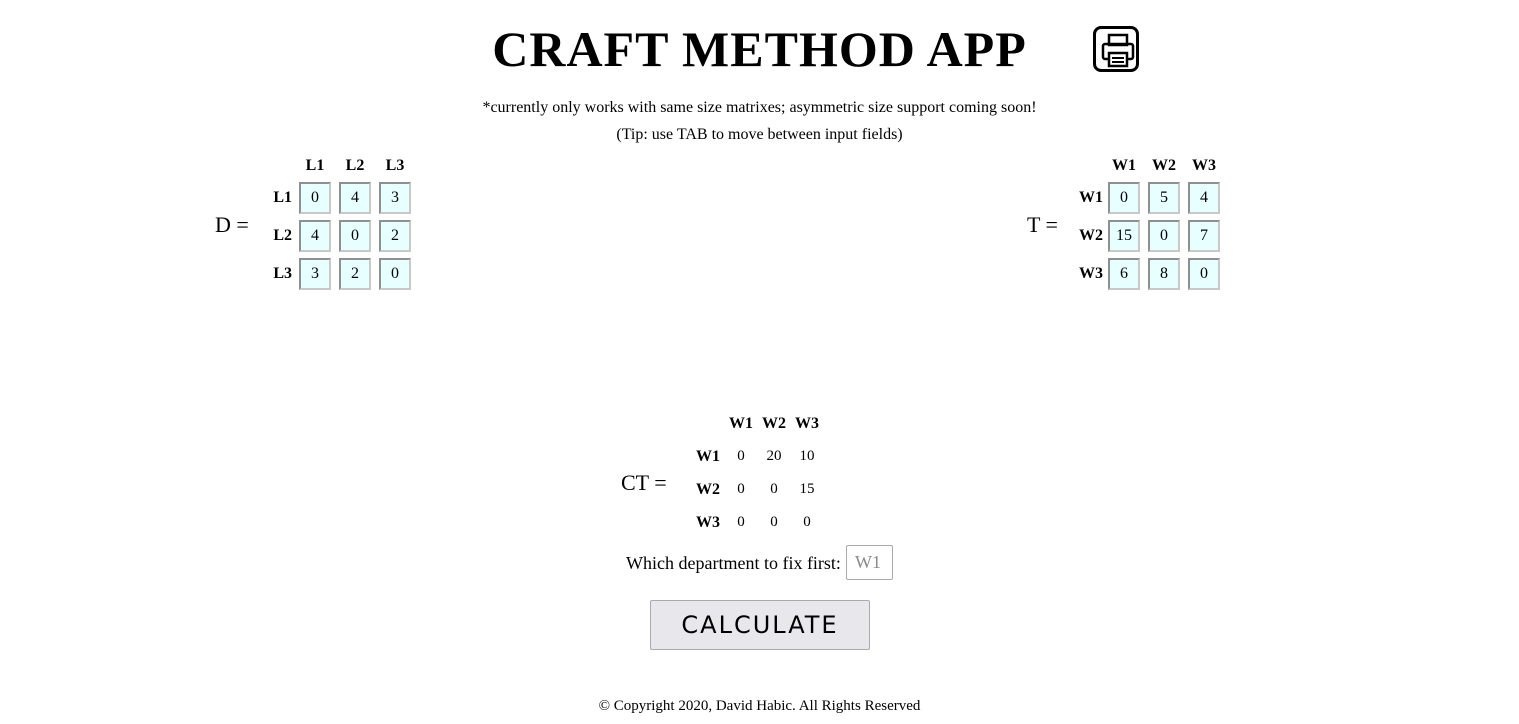 The image size is (1519, 724). I want to click on page-title: CRAFT METHOD APP, so click(759, 49).